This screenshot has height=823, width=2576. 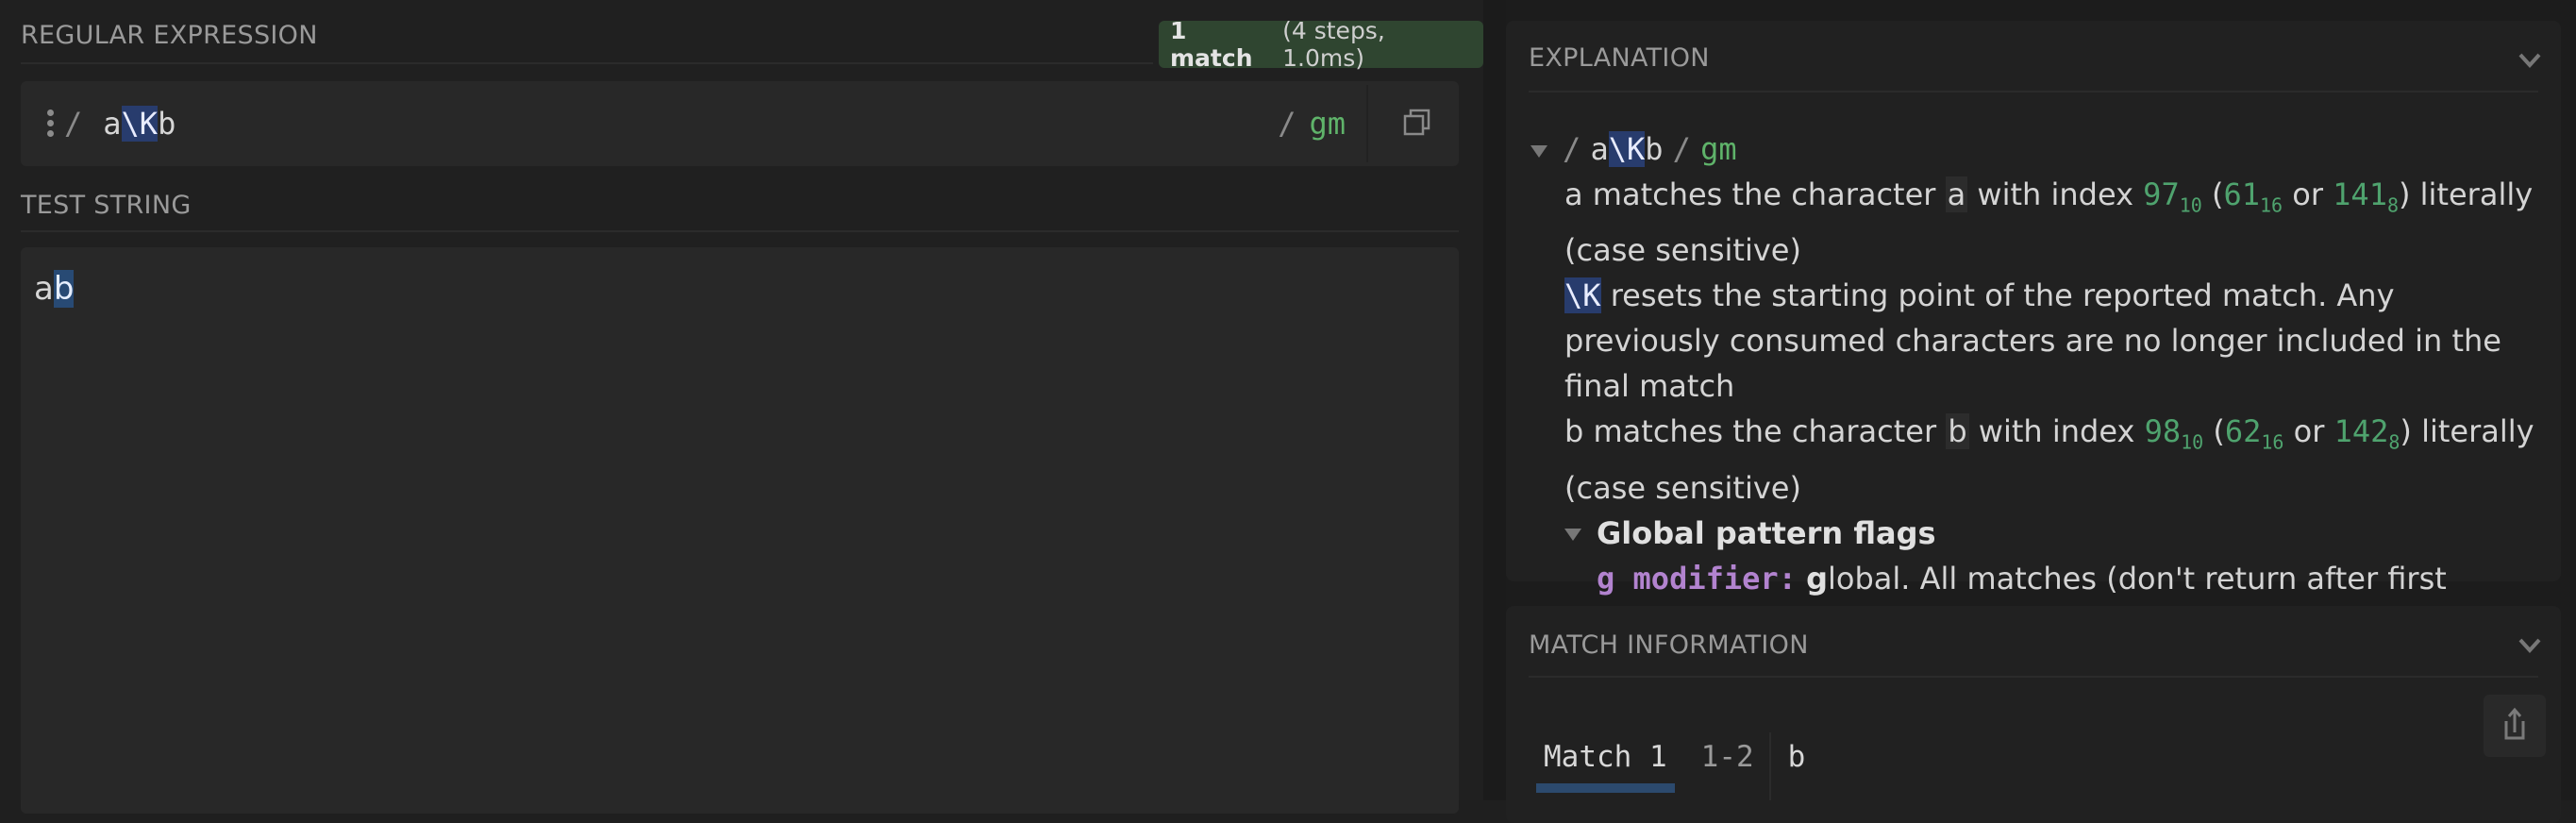 I want to click on regex-flags-value: gm, so click(x=1327, y=124).